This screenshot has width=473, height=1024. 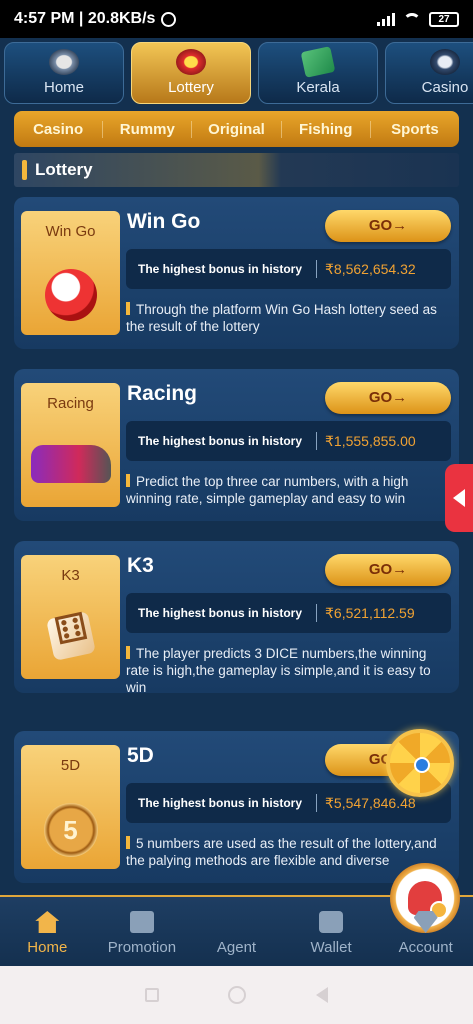 I want to click on bonus-value: ₹1,555,855.00, so click(x=370, y=440).